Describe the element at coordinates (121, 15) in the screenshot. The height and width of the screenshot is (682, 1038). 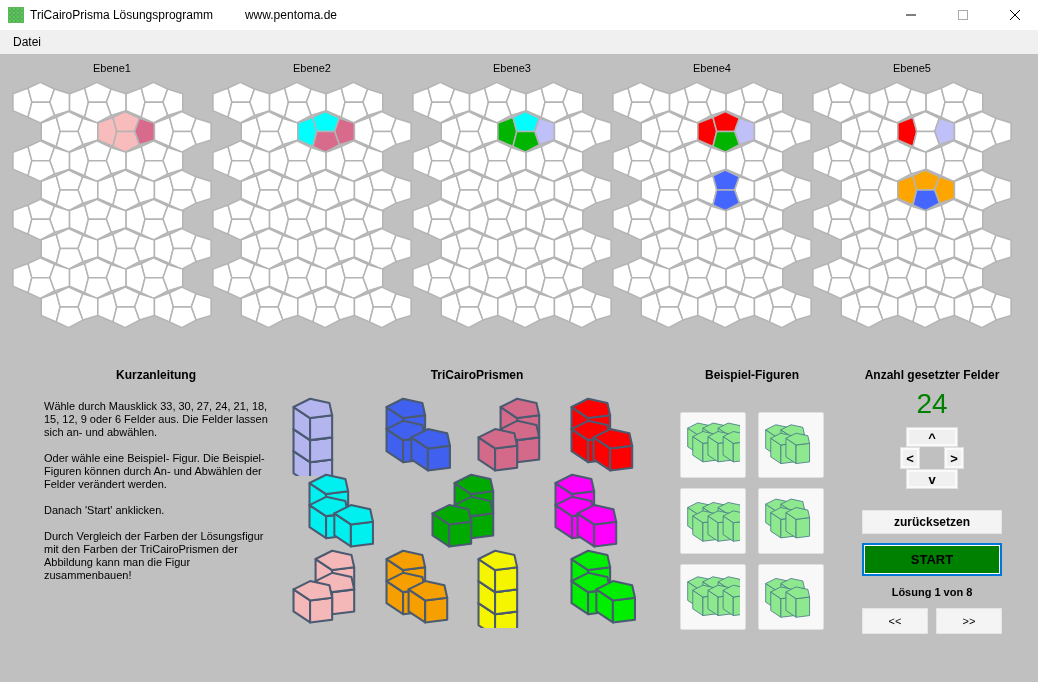
I see `window-title: TriCairoPrisma Lösungsprogramm` at that location.